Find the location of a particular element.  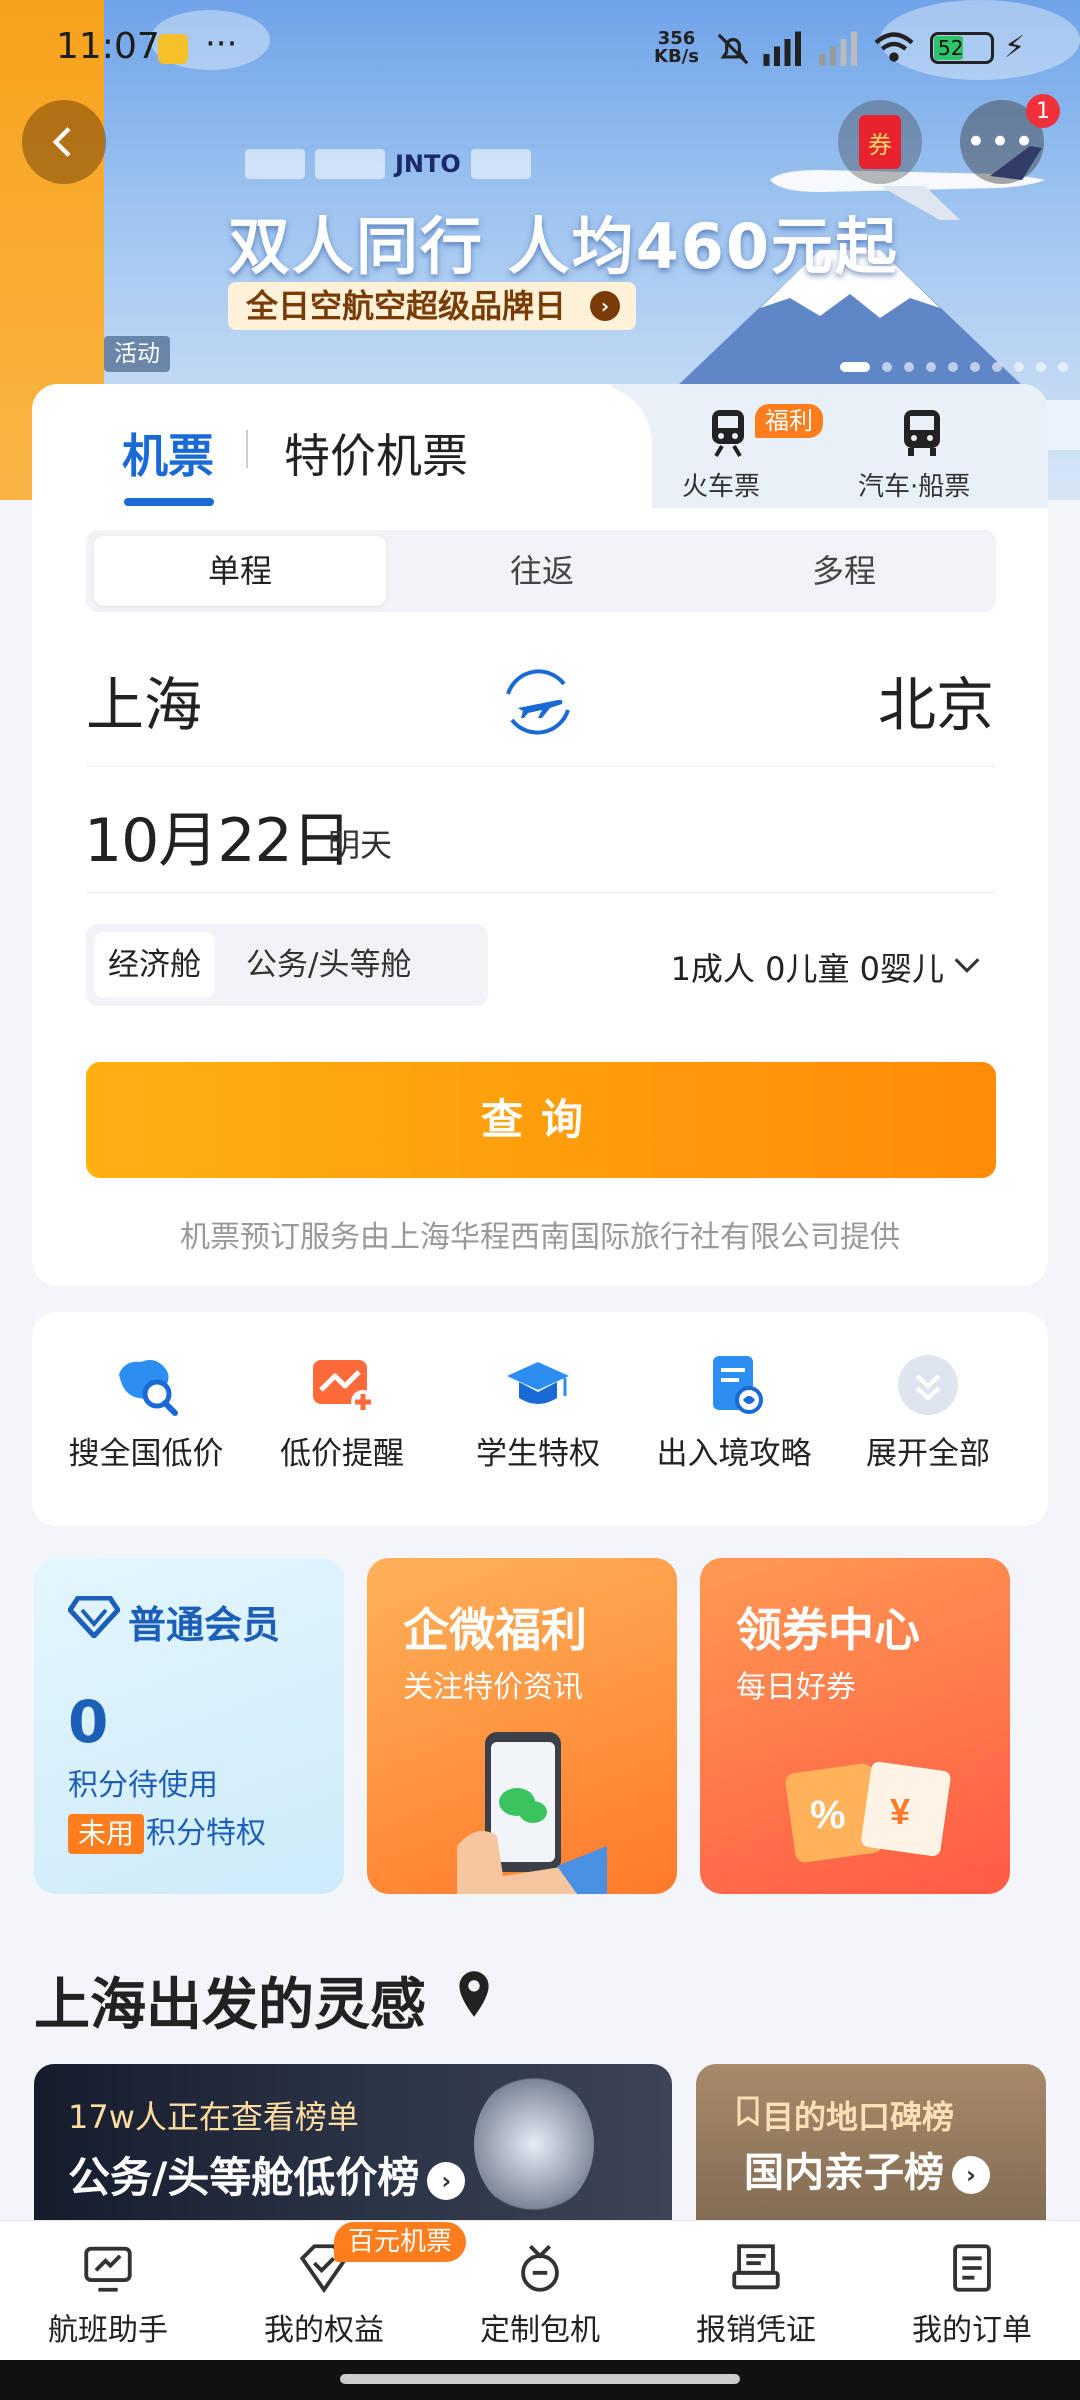

ranking-title: 公务/头等舱低价榜 › is located at coordinates (267, 2174).